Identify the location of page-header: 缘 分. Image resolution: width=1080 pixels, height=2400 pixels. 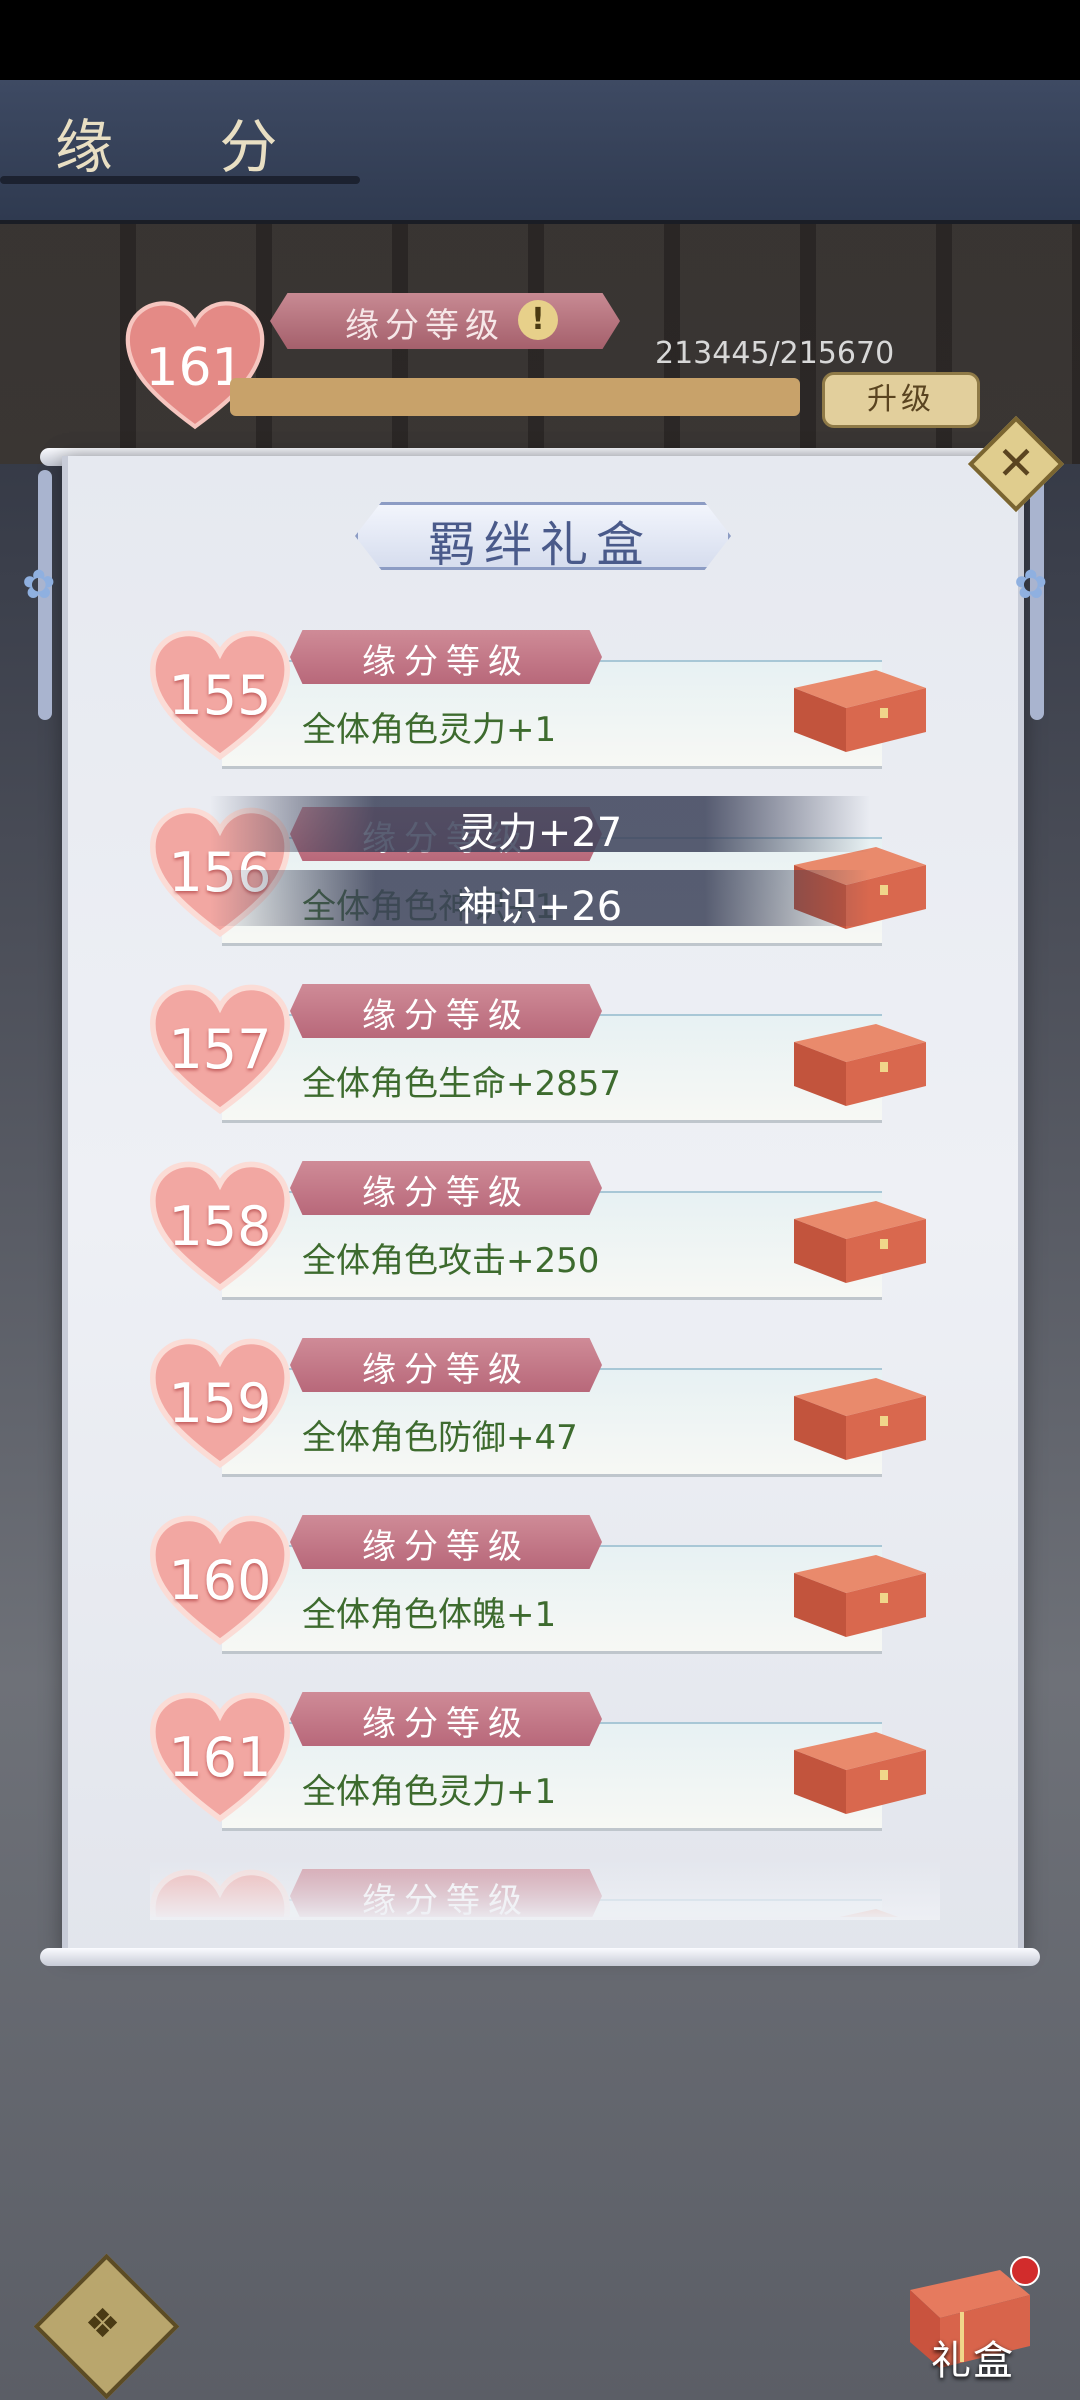
(540, 152).